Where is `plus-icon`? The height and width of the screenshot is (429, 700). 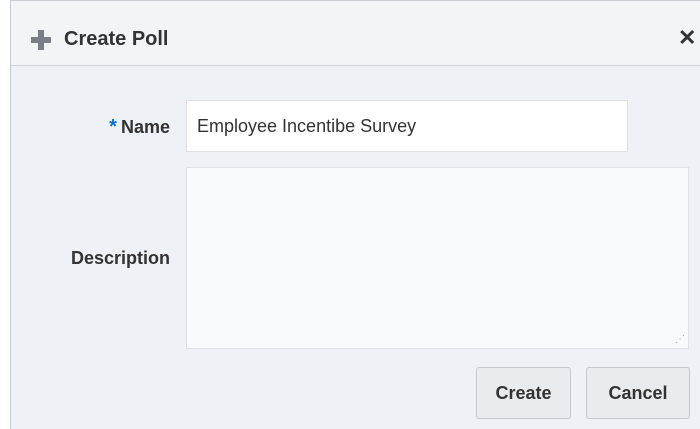 plus-icon is located at coordinates (41, 40).